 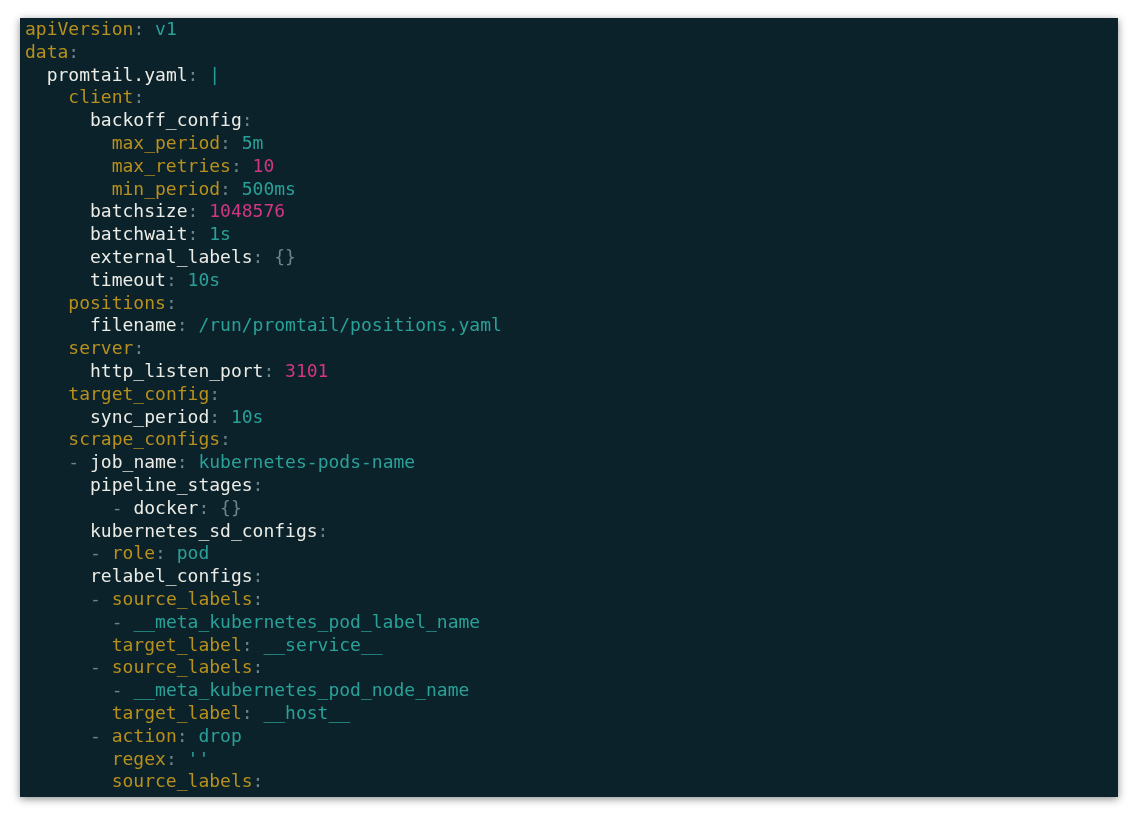 What do you see at coordinates (188, 212) in the screenshot?
I see `code-line: batchsize: 1048576` at bounding box center [188, 212].